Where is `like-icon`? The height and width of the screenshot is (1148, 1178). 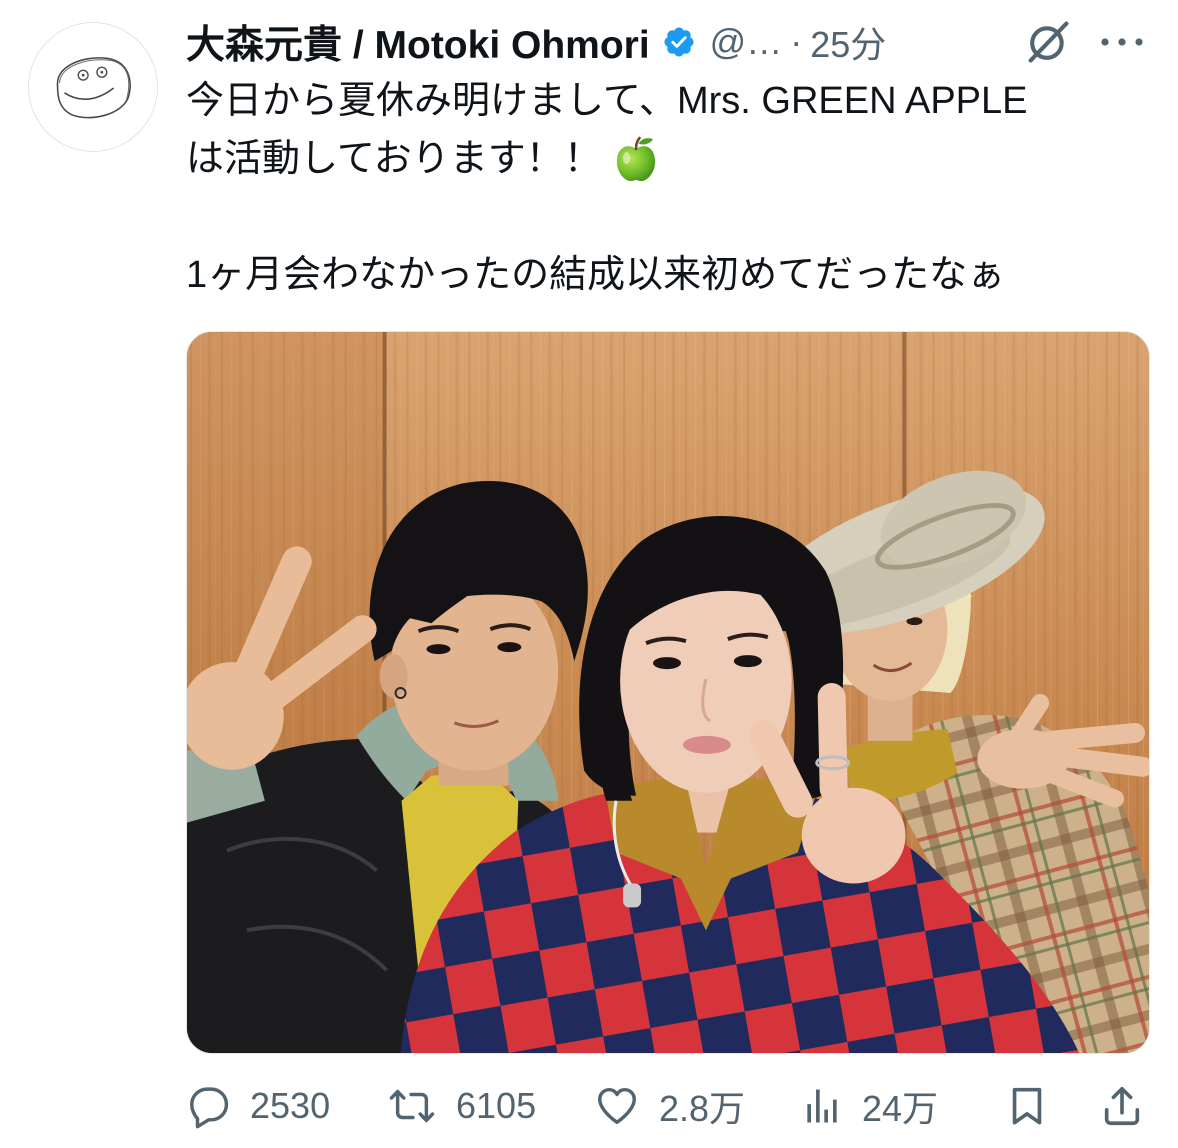
like-icon is located at coordinates (617, 1106).